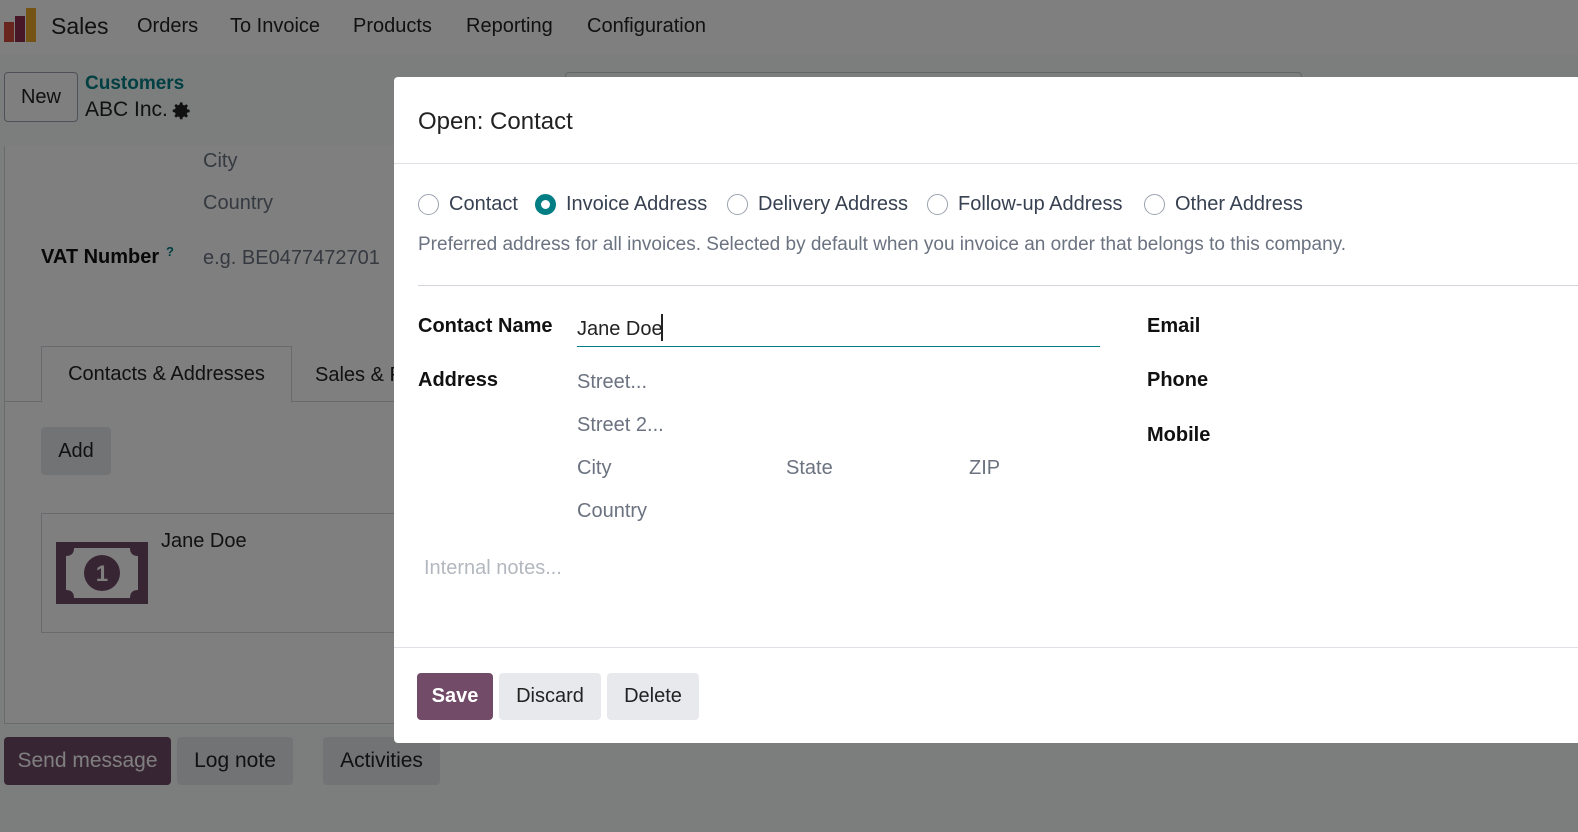 The image size is (1578, 832). I want to click on radio-label: Invoice Address, so click(637, 203).